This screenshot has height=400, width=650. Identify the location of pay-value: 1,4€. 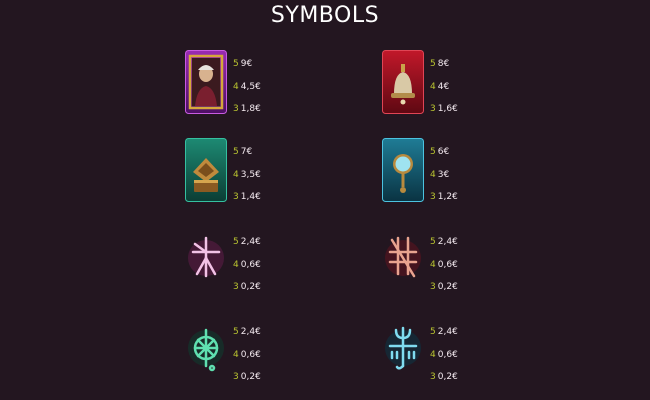
(250, 197).